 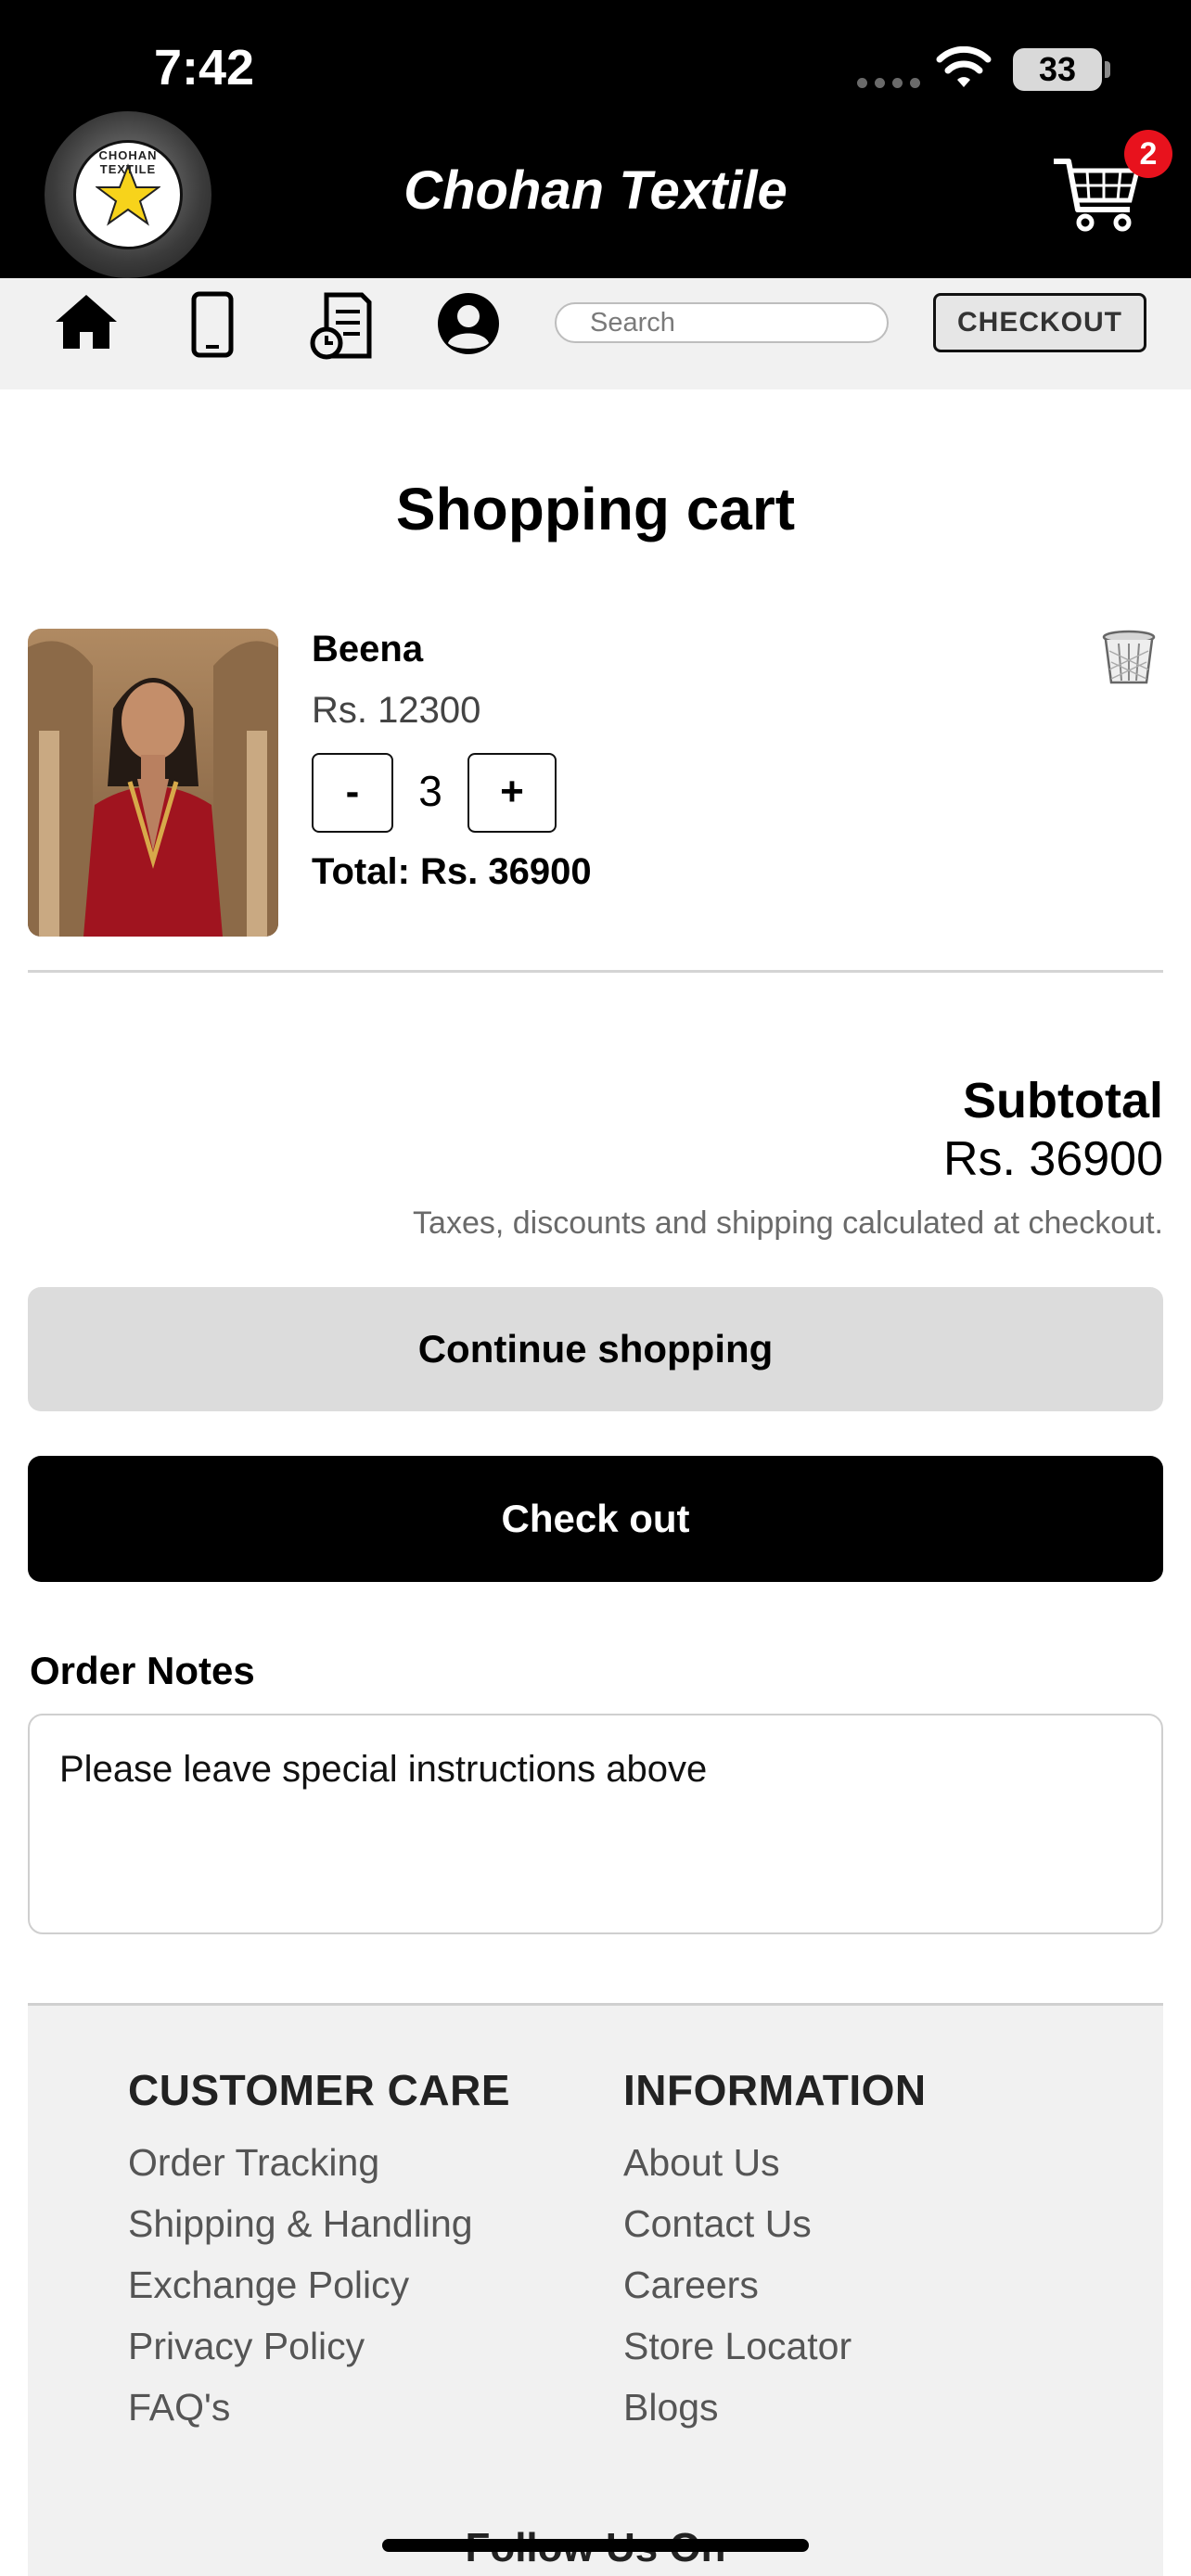 What do you see at coordinates (775, 2346) in the screenshot?
I see `footer-link-store-locator: Store Locator` at bounding box center [775, 2346].